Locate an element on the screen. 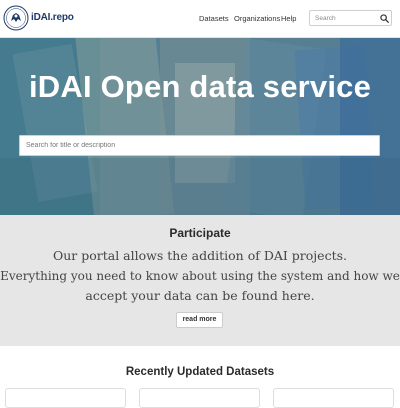 This screenshot has width=400, height=408. header-search-input is located at coordinates (343, 18).